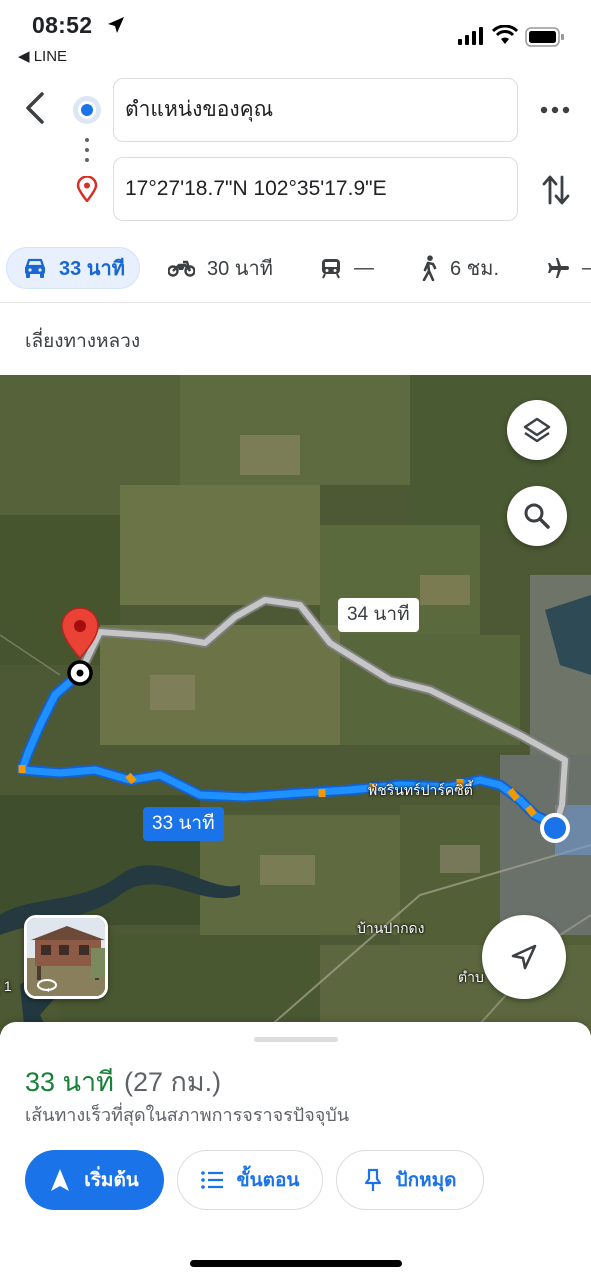 Image resolution: width=591 pixels, height=1280 pixels. Describe the element at coordinates (429, 268) in the screenshot. I see `walking-icon` at that location.